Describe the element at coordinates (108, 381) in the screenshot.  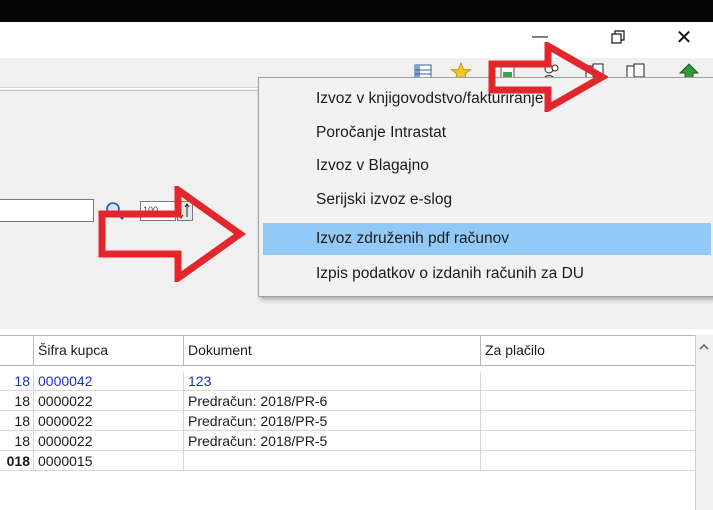
I see `cell-customer-code: 0000042` at that location.